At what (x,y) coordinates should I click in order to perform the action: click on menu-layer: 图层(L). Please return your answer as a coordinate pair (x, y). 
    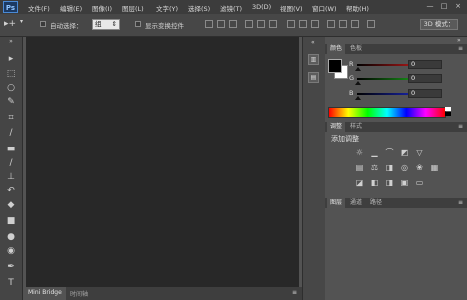
    Looking at the image, I should click on (133, 8).